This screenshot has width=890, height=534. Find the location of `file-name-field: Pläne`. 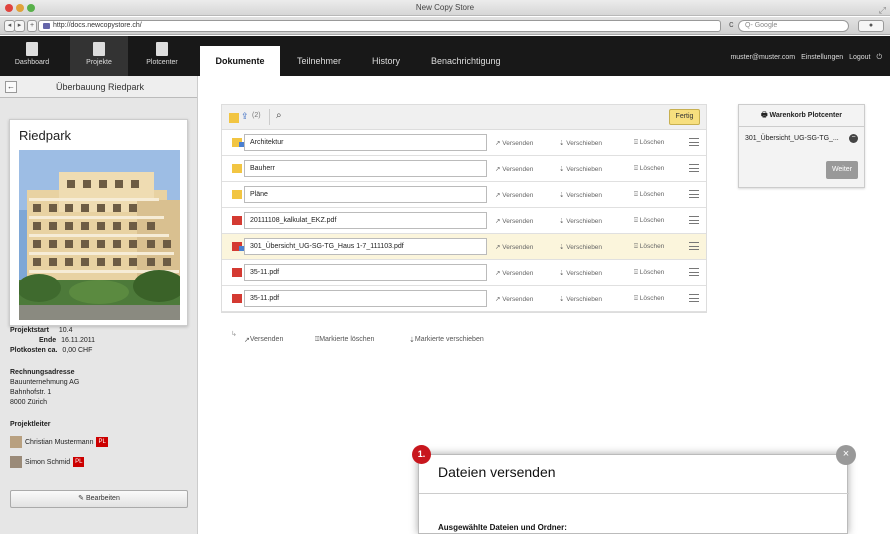

file-name-field: Pläne is located at coordinates (365, 194).